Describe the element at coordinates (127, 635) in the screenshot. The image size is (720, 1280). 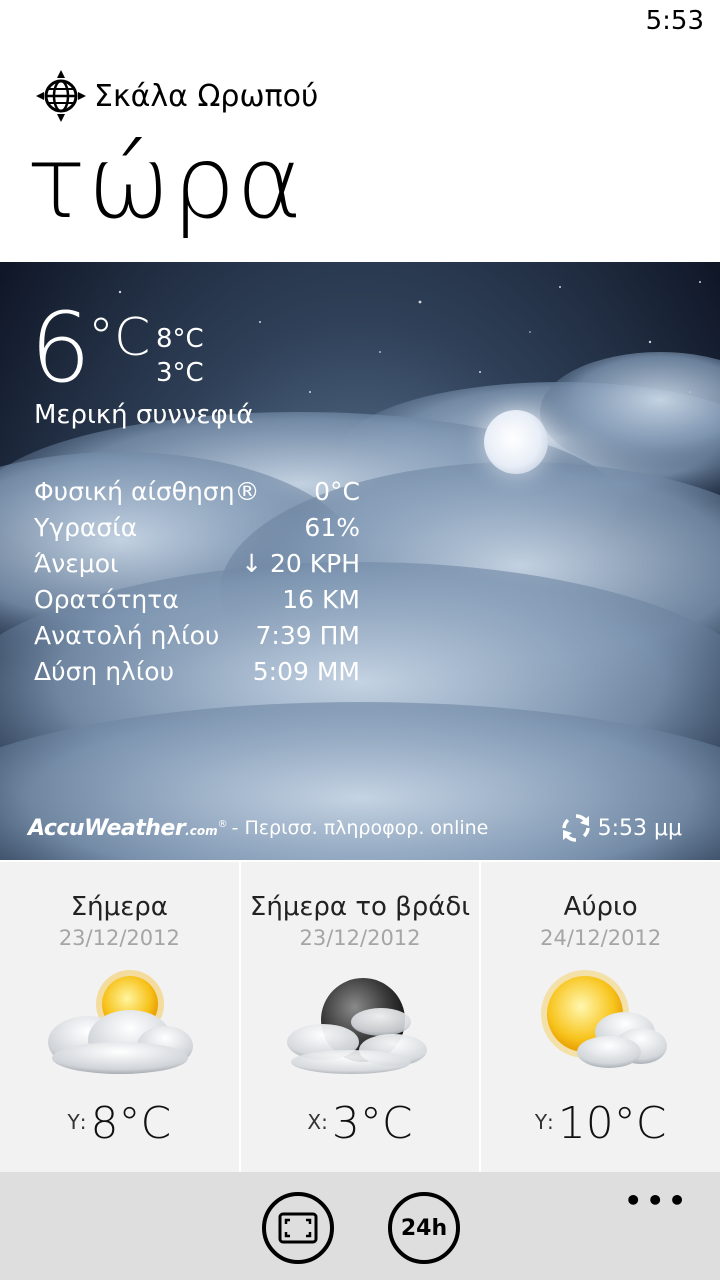
I see `detail-label: Ανατολή ηλίου` at that location.